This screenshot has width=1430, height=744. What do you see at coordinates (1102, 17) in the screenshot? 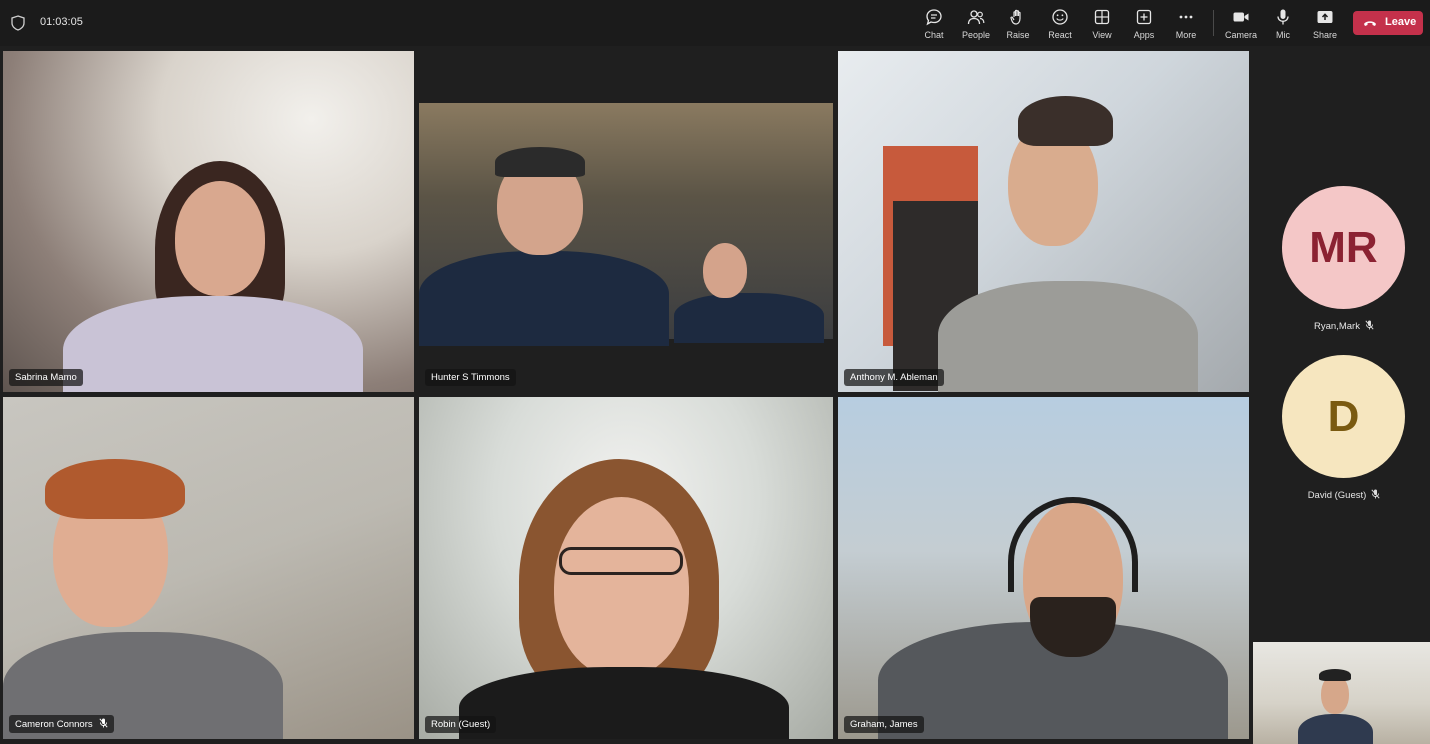
I see `grid-view-icon` at bounding box center [1102, 17].